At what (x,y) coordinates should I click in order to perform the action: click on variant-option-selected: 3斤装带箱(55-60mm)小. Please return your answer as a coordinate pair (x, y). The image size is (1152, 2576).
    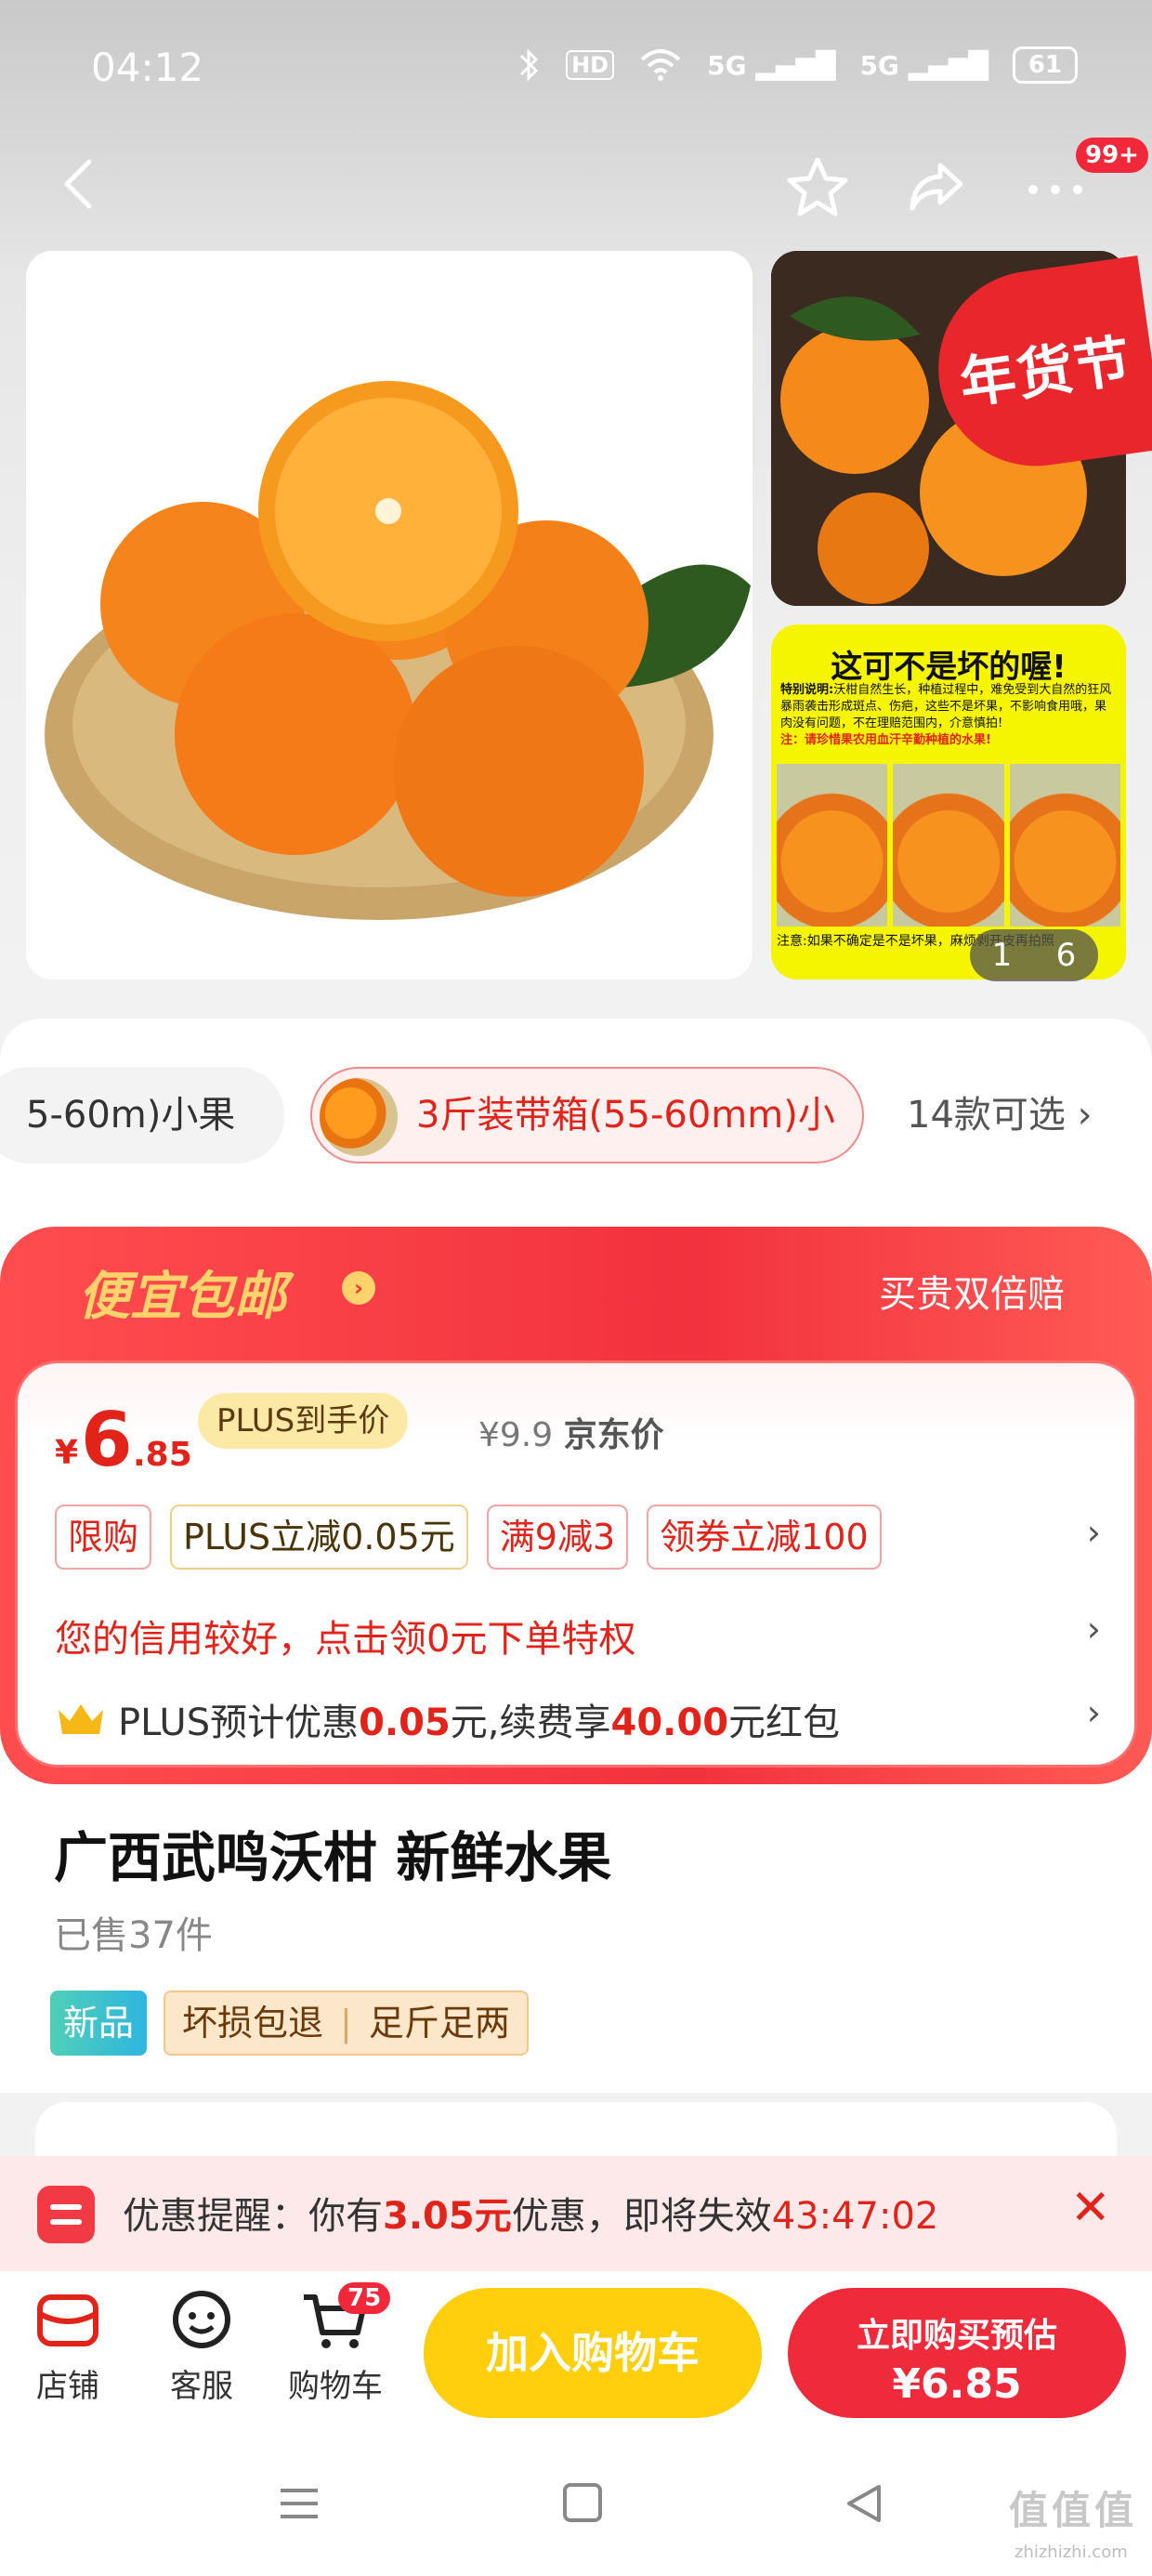
    Looking at the image, I should click on (587, 1115).